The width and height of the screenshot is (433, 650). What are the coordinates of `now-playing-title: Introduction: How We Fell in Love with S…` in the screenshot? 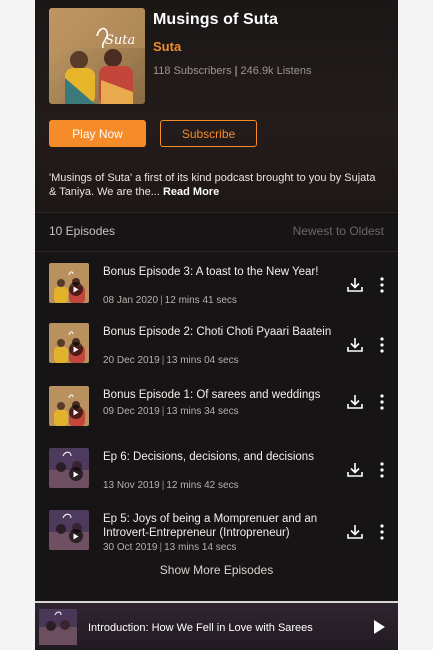 It's located at (200, 628).